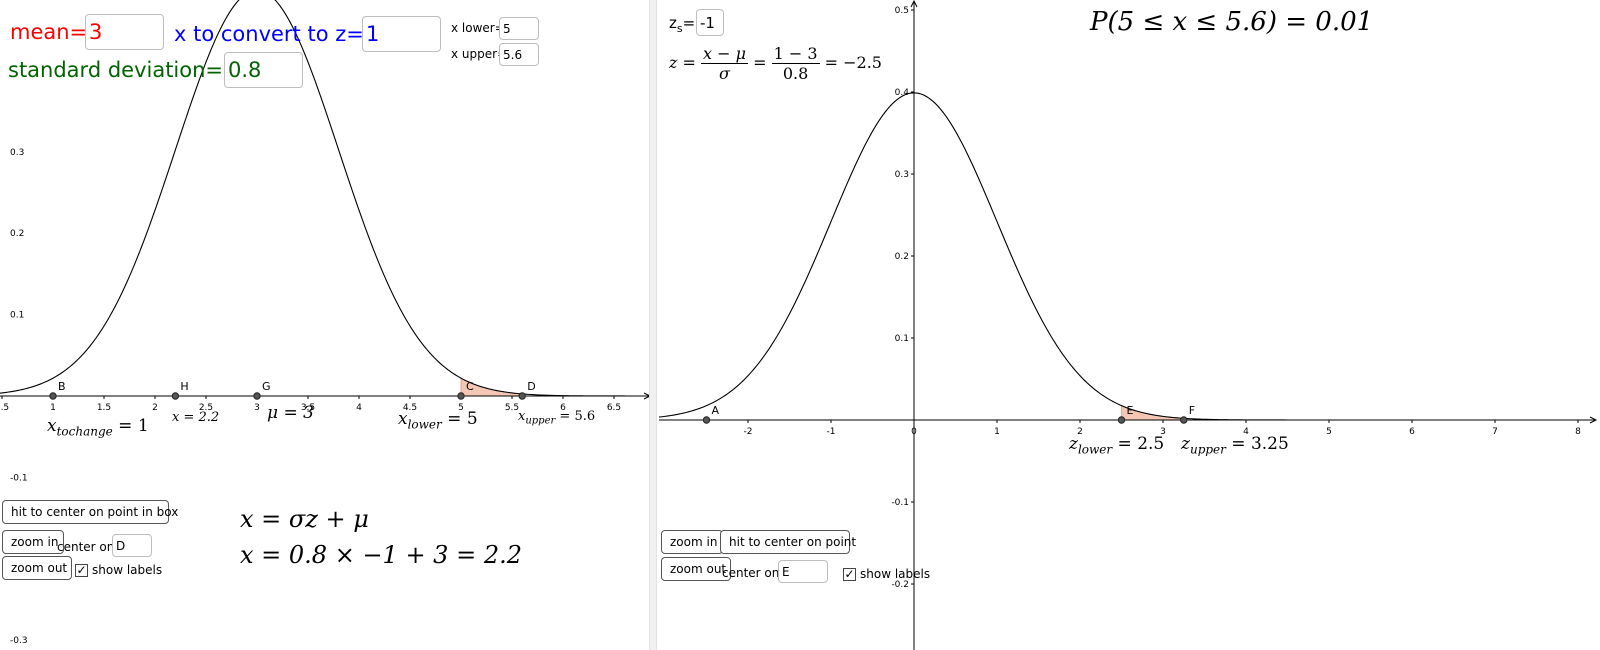  I want to click on show-labels-checkbox-left: ✓, so click(81, 570).